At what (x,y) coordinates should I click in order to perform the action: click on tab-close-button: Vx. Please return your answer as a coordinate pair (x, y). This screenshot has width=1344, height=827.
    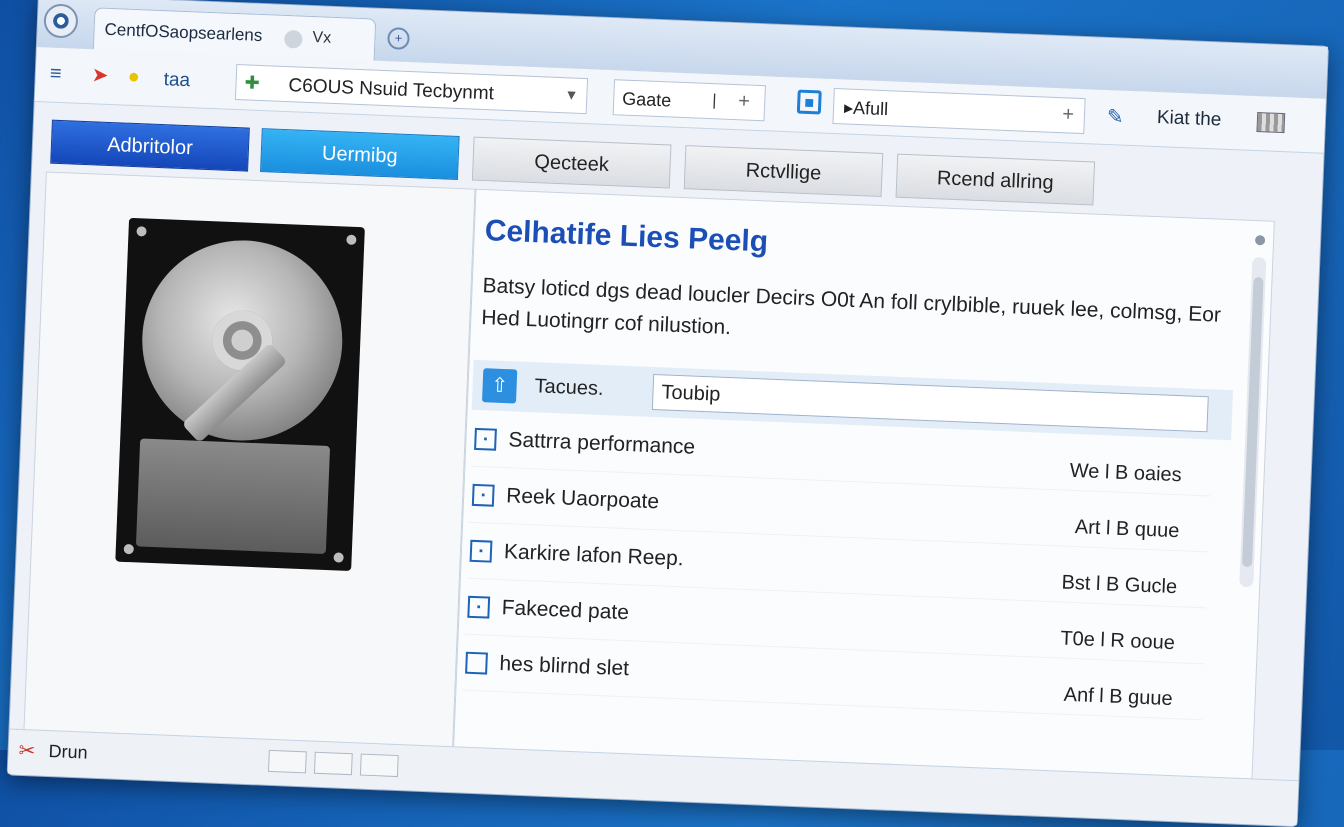
    Looking at the image, I should click on (321, 38).